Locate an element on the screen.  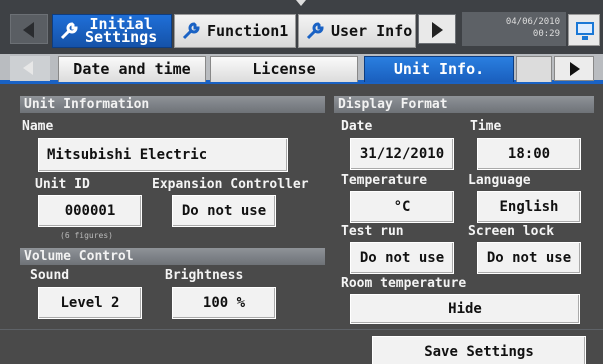
expansion-controller-field: Do not use is located at coordinates (224, 211).